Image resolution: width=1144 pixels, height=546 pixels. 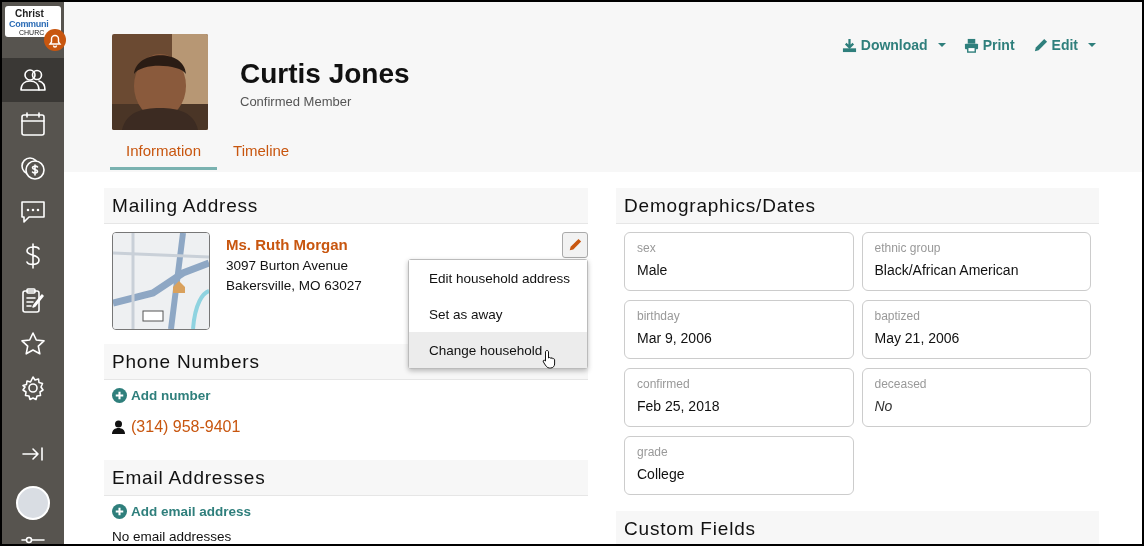 I want to click on chat-icon, so click(x=33, y=212).